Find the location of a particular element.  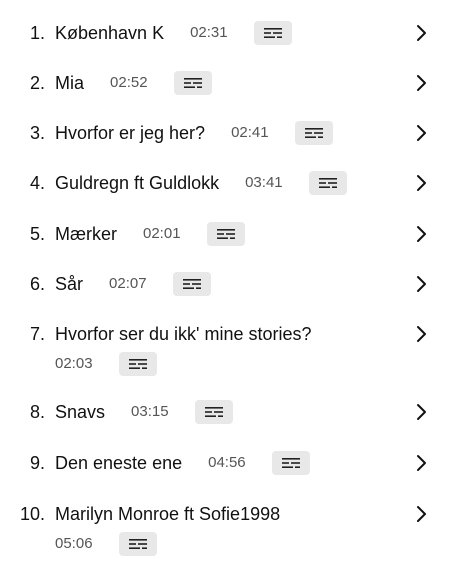

track-title: Marilyn Monroe ft Sofie1998 is located at coordinates (168, 514).